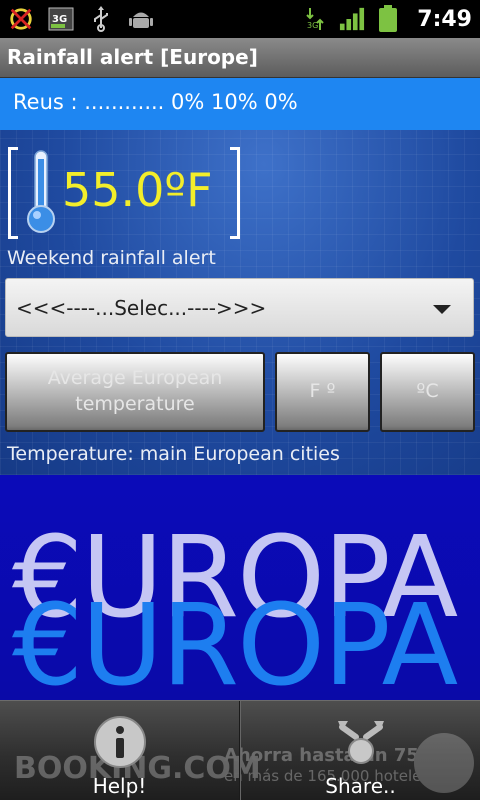 The image size is (480, 800). Describe the element at coordinates (240, 19) in the screenshot. I see `status-bar: 3G 3G 7:49` at that location.